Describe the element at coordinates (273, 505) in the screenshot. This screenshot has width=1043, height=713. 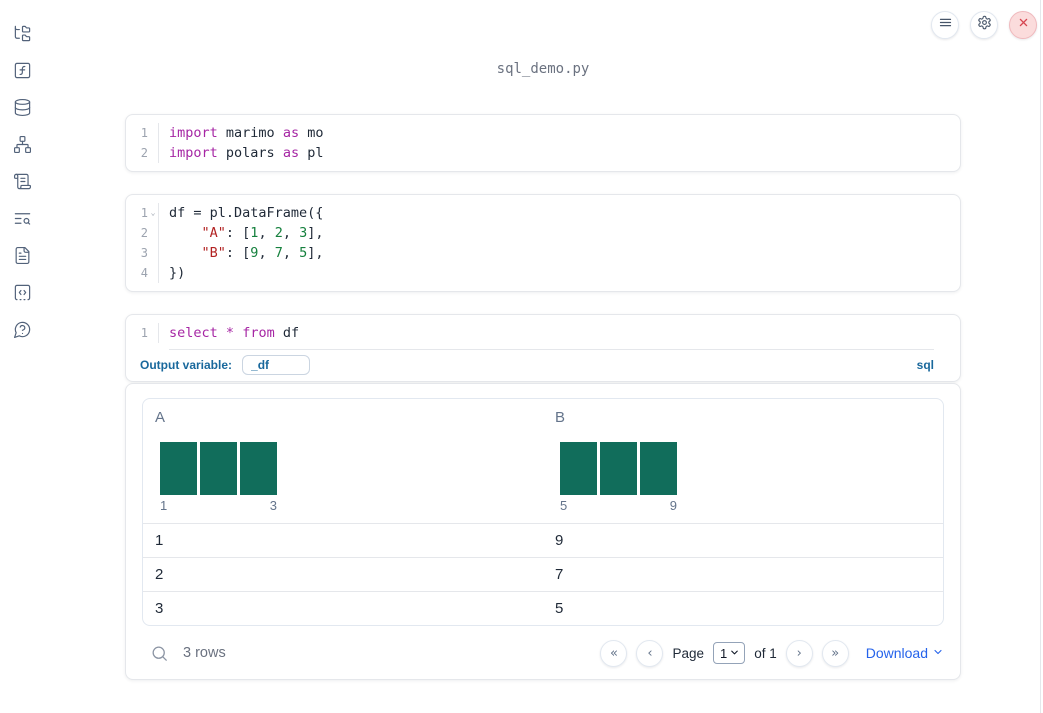
I see `histogram-max-label: 3` at that location.